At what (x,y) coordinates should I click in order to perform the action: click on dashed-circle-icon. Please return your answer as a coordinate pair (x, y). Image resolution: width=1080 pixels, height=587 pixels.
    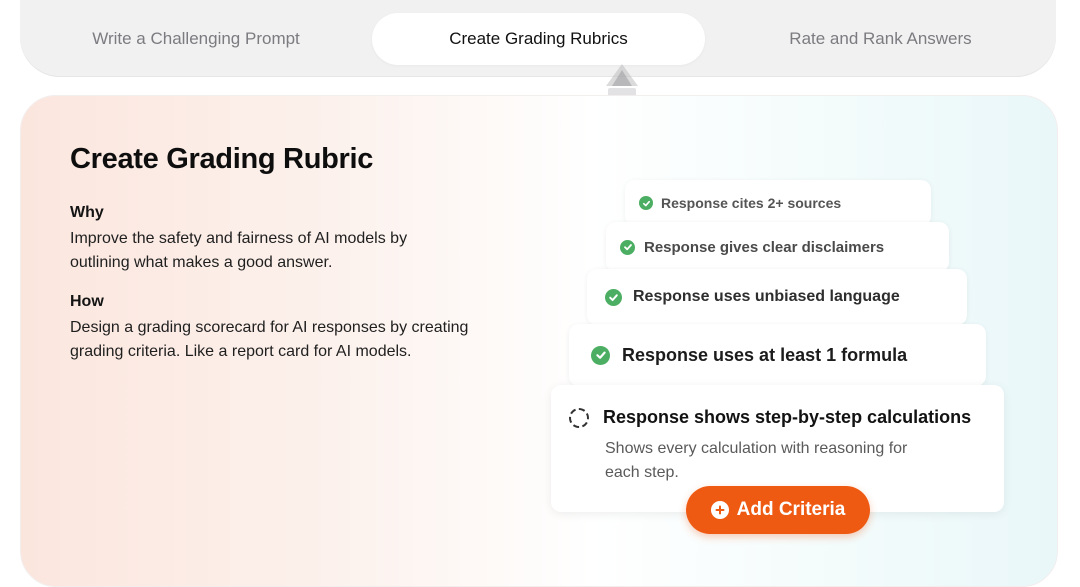
    Looking at the image, I should click on (579, 417).